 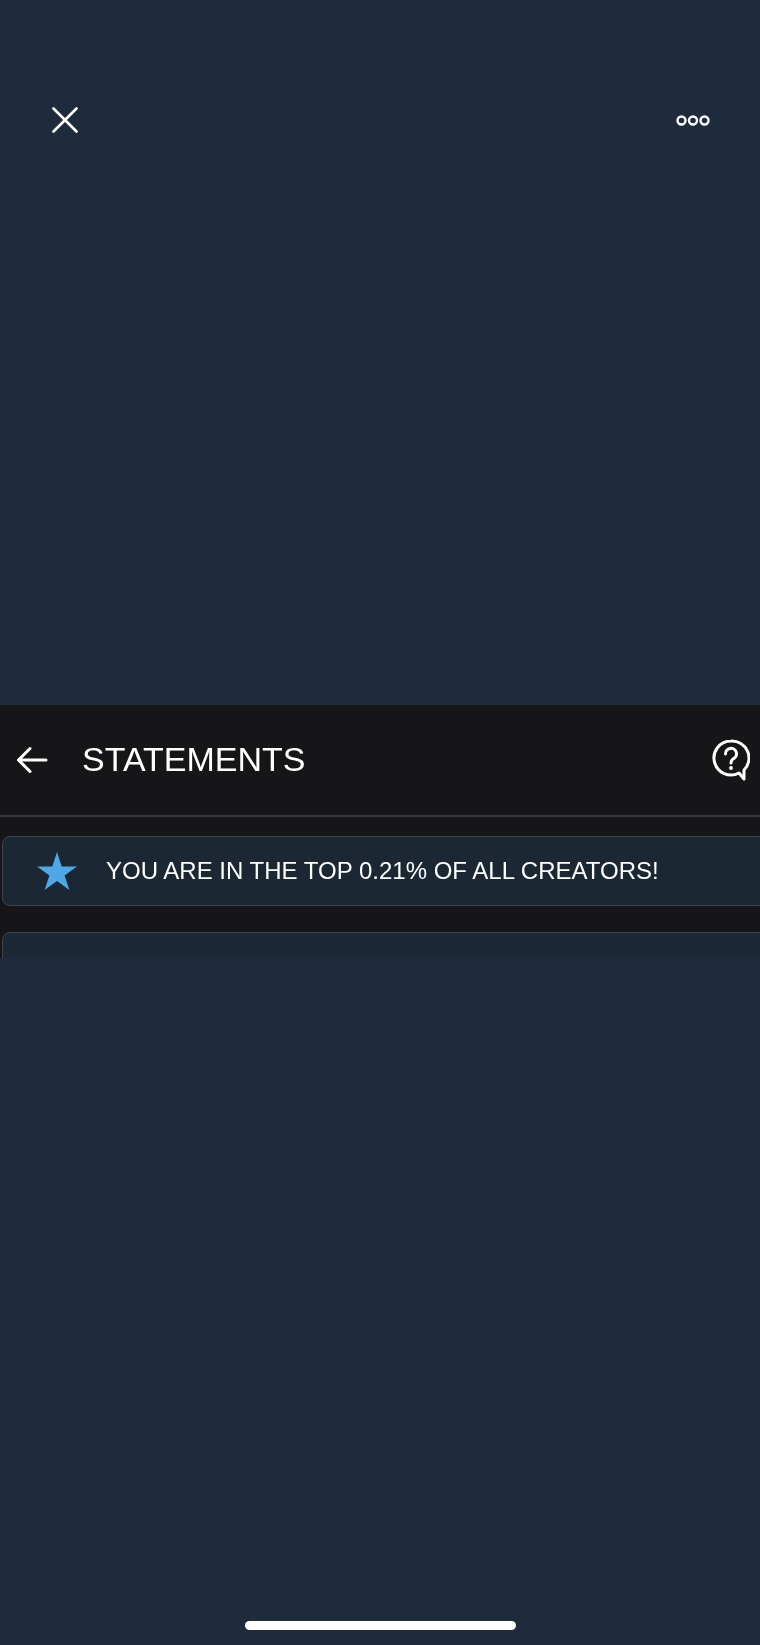 I want to click on close-button, so click(x=65, y=120).